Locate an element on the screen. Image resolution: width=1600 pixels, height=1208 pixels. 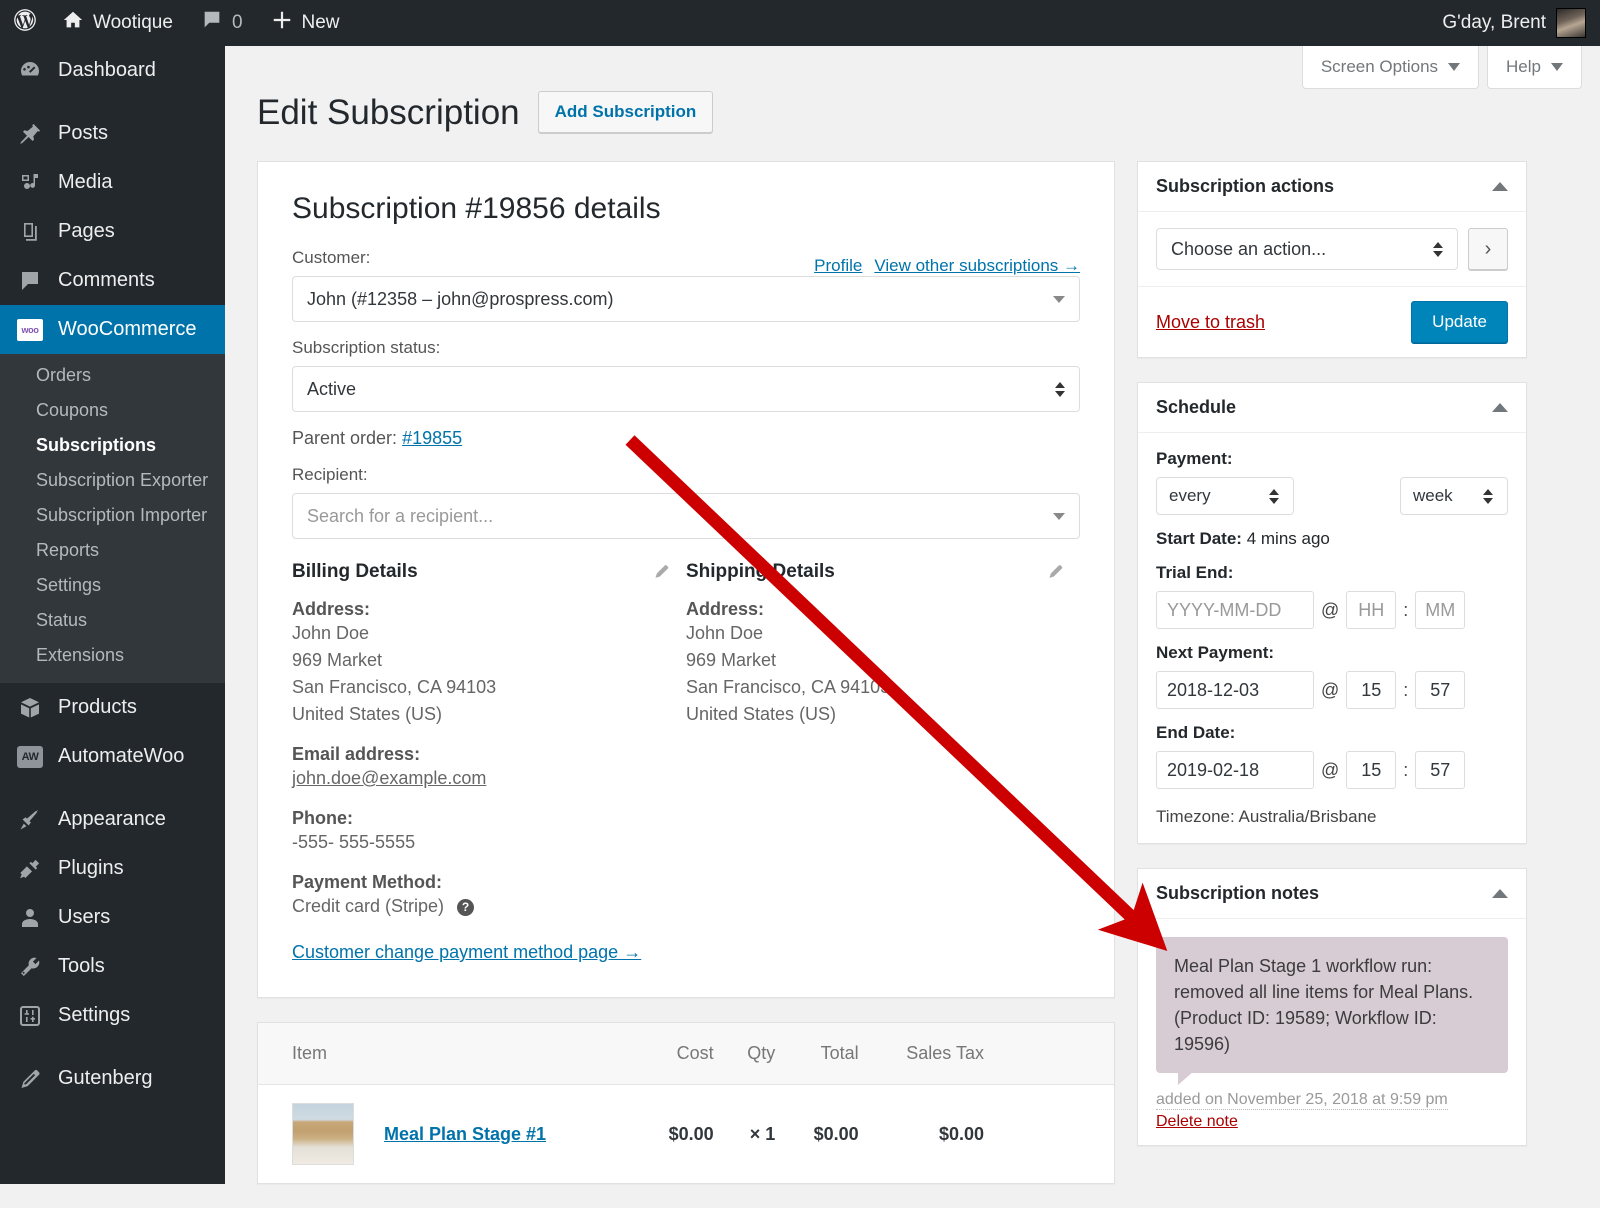
profile-link: Profile is located at coordinates (838, 266).